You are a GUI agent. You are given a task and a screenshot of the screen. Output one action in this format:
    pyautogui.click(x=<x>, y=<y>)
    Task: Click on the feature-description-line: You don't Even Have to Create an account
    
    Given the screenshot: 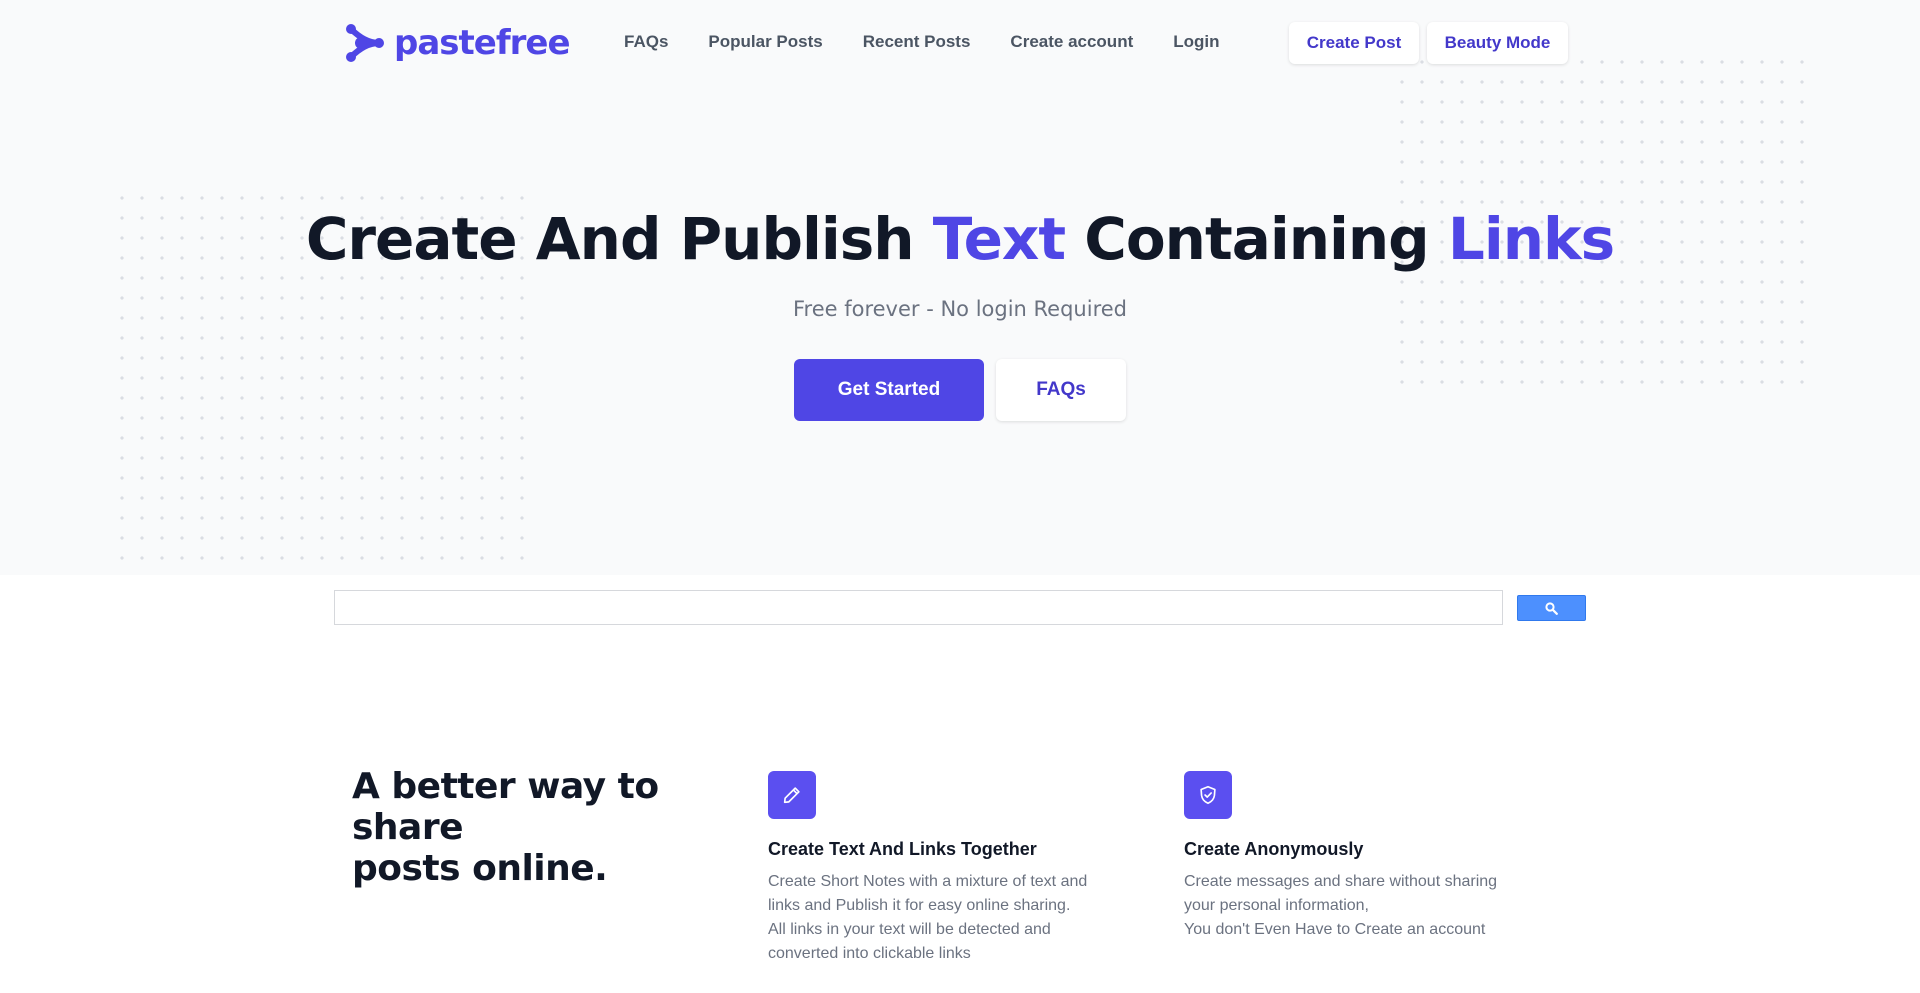 What is the action you would take?
    pyautogui.click(x=1335, y=929)
    